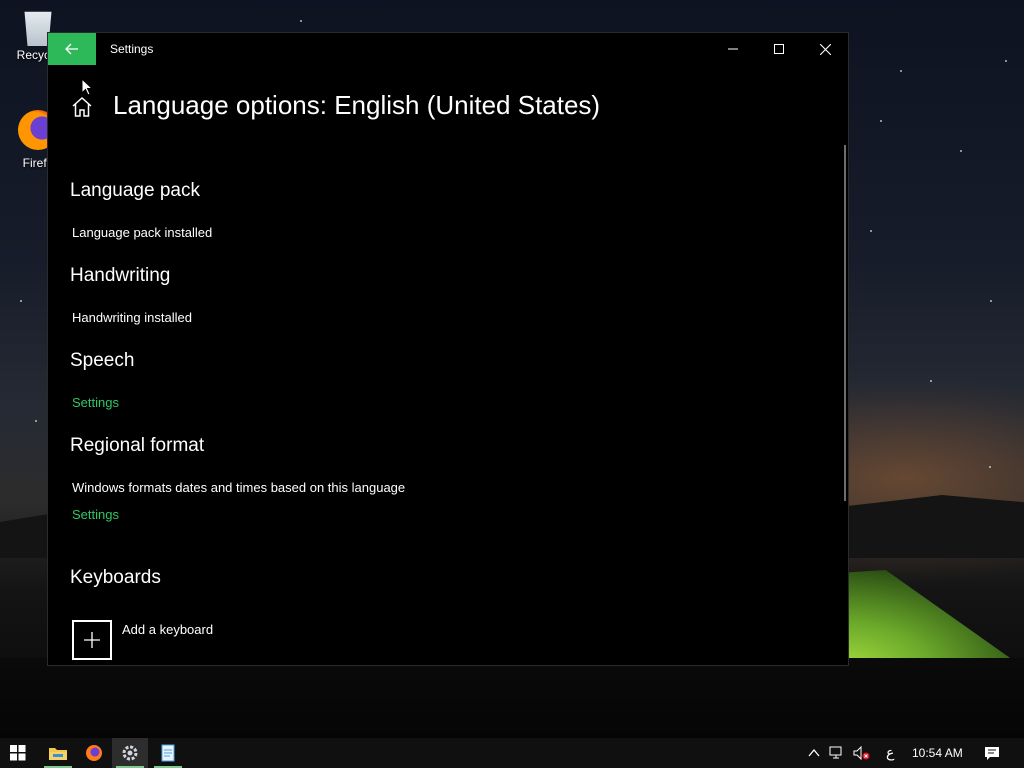 The width and height of the screenshot is (1024, 768). What do you see at coordinates (512, 753) in the screenshot?
I see `taskbar: ع 10:54 AM` at bounding box center [512, 753].